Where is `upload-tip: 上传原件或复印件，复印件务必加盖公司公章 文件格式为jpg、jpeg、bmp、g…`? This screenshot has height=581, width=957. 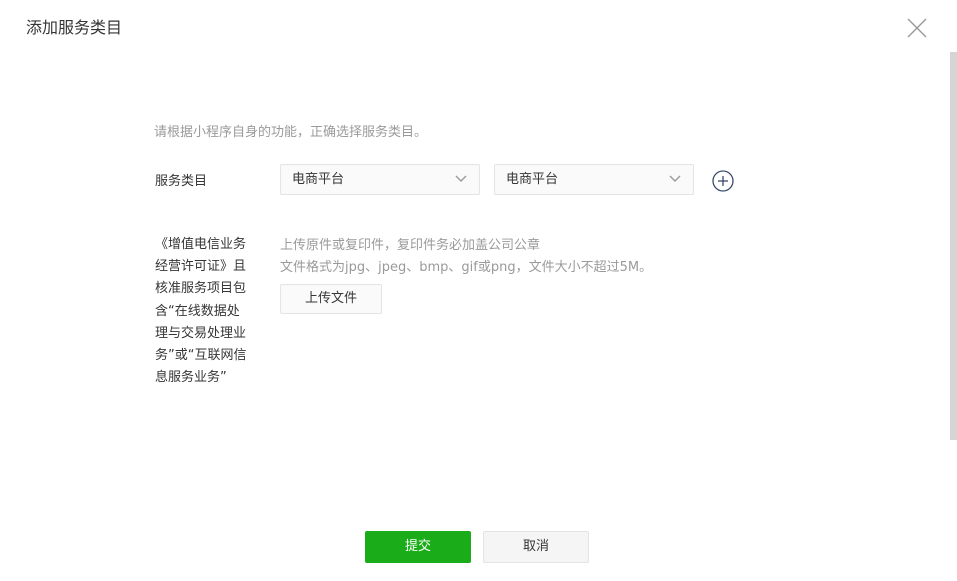
upload-tip: 上传原件或复印件，复印件务必加盖公司公章 文件格式为jpg、jpeg、bmp、g… is located at coordinates (466, 257).